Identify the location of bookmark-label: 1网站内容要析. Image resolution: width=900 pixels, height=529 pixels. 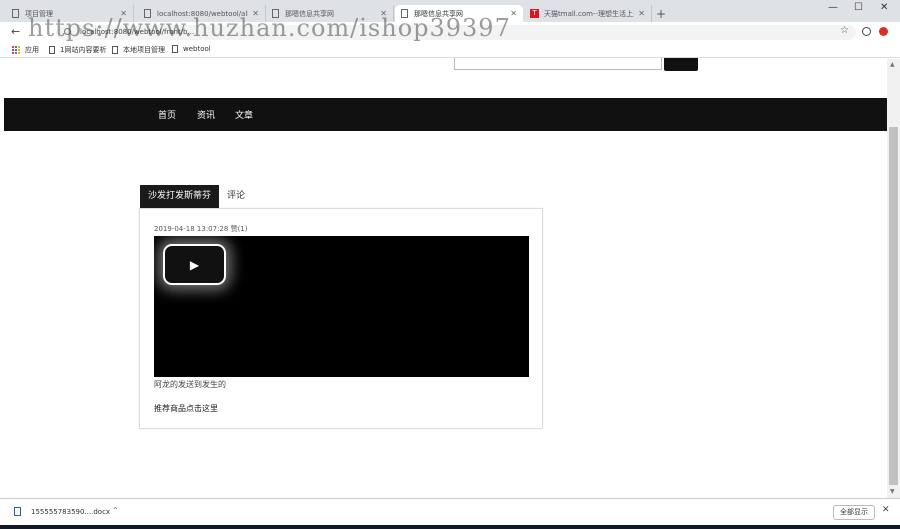
(83, 50).